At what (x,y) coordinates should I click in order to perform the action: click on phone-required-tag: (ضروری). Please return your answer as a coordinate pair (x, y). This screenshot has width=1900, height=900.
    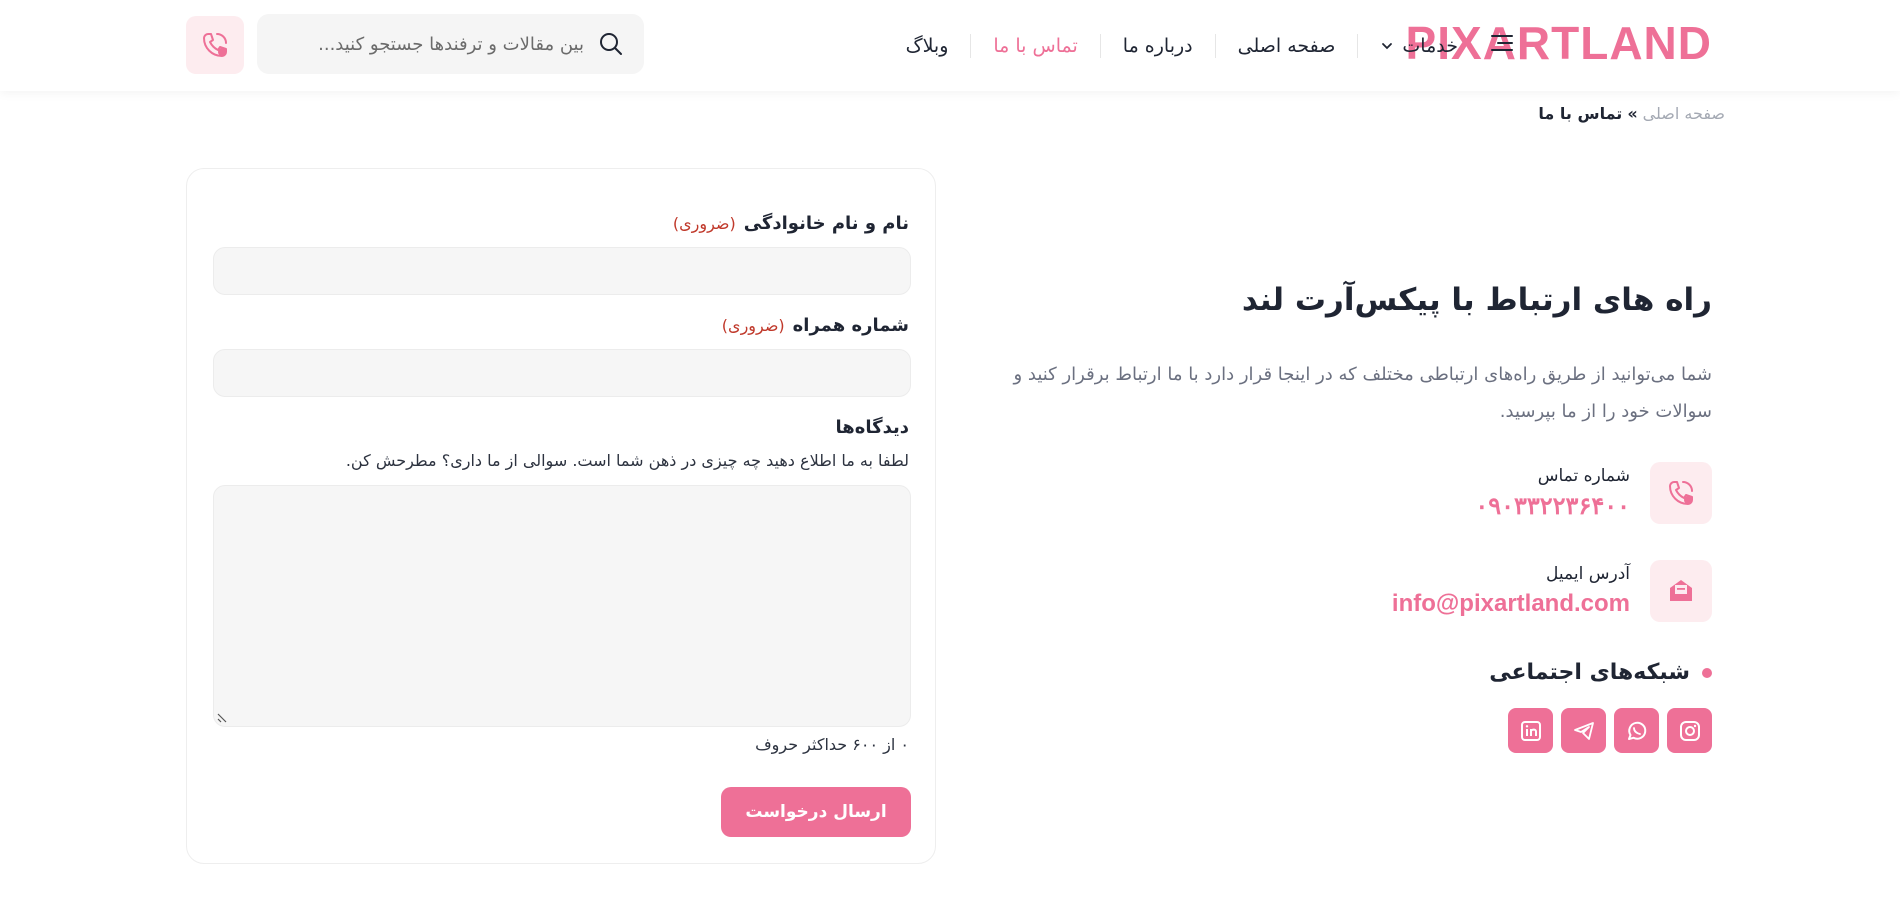
    Looking at the image, I should click on (753, 325).